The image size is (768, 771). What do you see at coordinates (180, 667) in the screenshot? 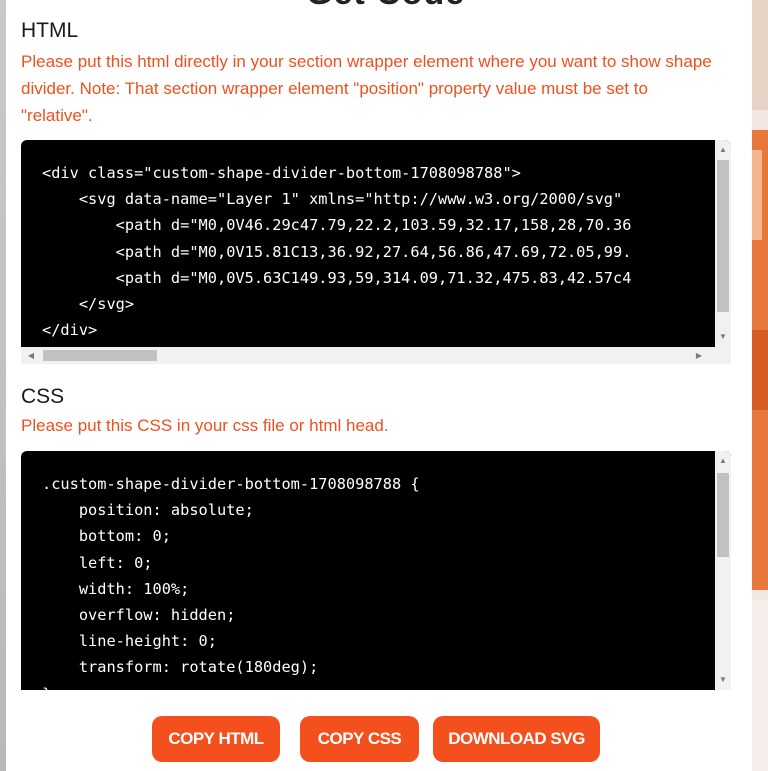
I see `code-line: transform: rotate(180deg);` at bounding box center [180, 667].